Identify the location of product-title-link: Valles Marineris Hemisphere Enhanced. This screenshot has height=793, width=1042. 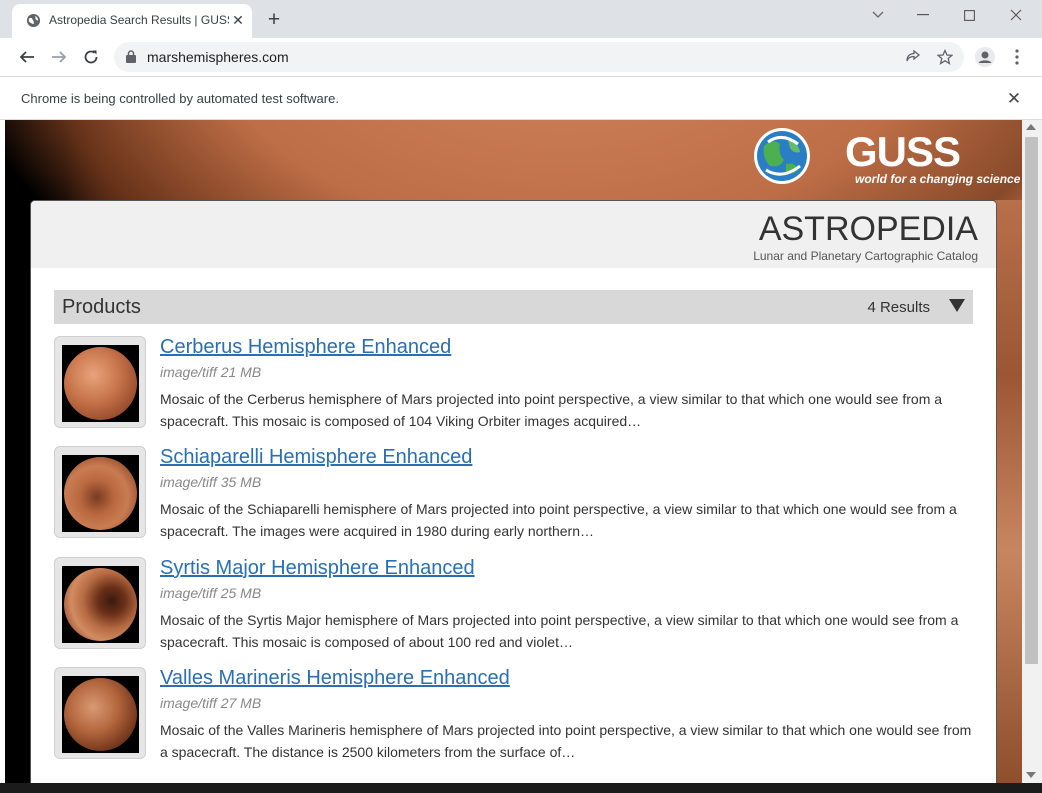
(335, 678).